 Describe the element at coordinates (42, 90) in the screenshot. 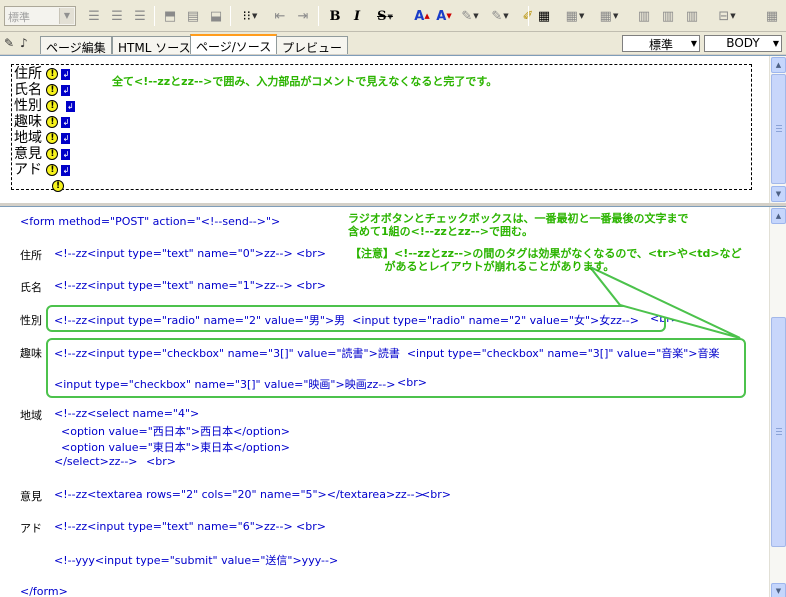

I see `design-row-name: 氏名 ! ↲` at that location.